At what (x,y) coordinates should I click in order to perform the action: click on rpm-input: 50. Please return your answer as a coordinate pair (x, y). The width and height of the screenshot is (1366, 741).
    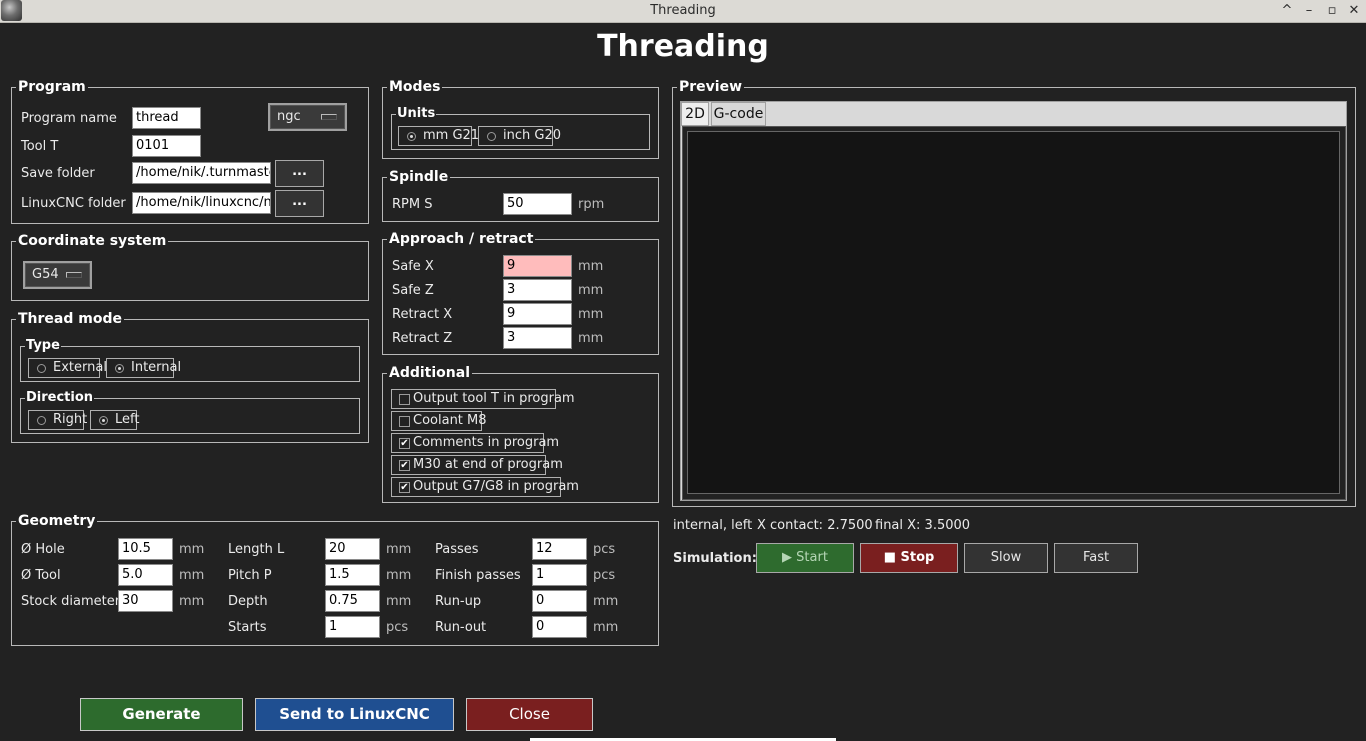
    Looking at the image, I should click on (537, 204).